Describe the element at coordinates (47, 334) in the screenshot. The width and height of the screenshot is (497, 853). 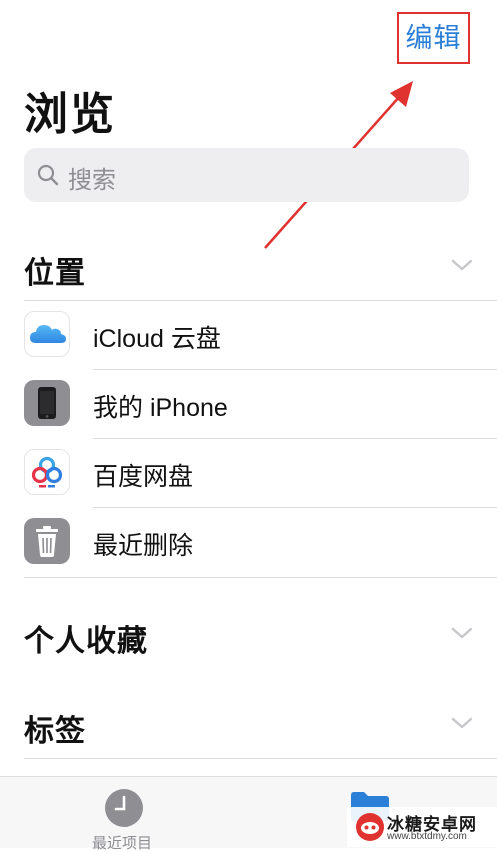
I see `icloud-icon` at that location.